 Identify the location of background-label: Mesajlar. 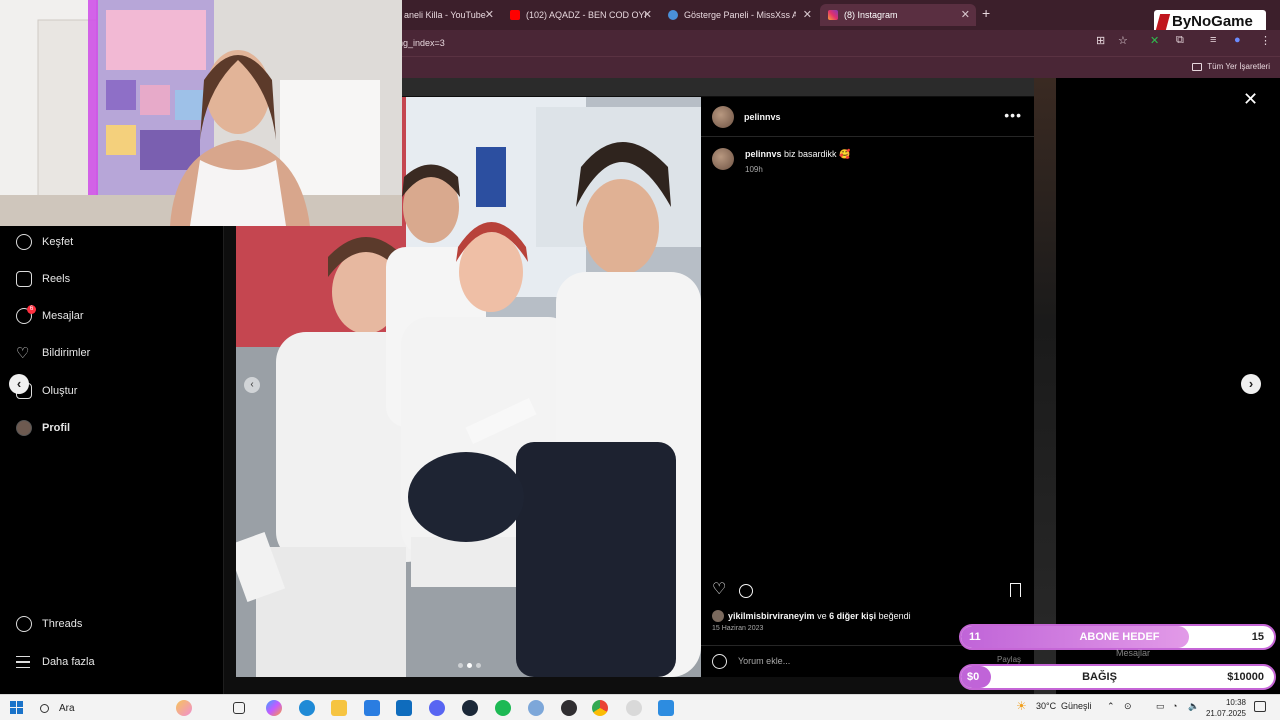
(1133, 653).